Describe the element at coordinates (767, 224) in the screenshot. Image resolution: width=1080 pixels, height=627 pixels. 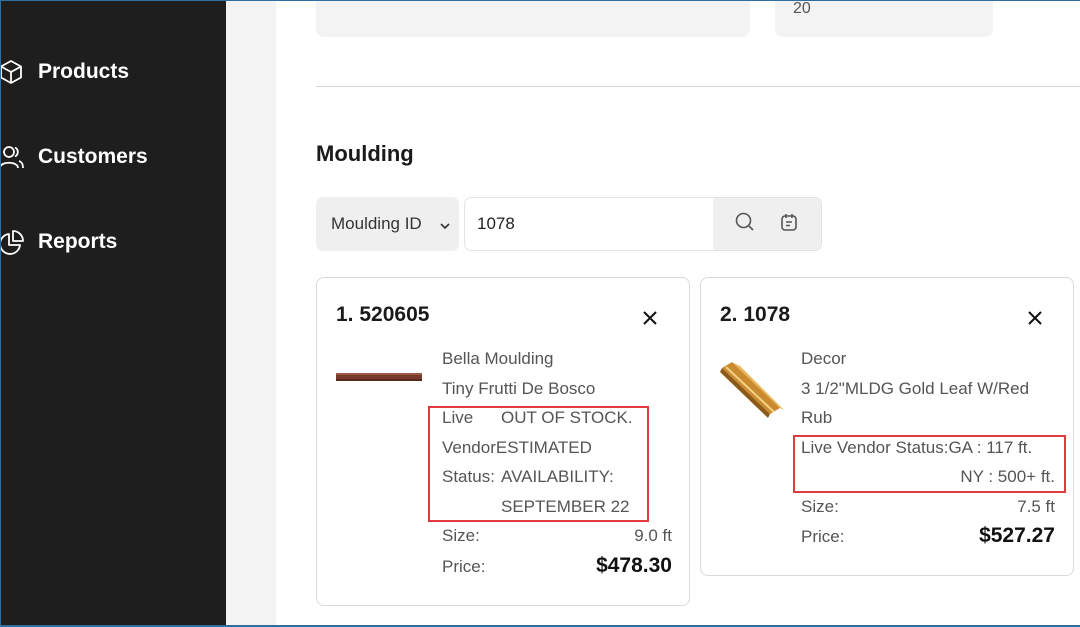
I see `search-actions` at that location.